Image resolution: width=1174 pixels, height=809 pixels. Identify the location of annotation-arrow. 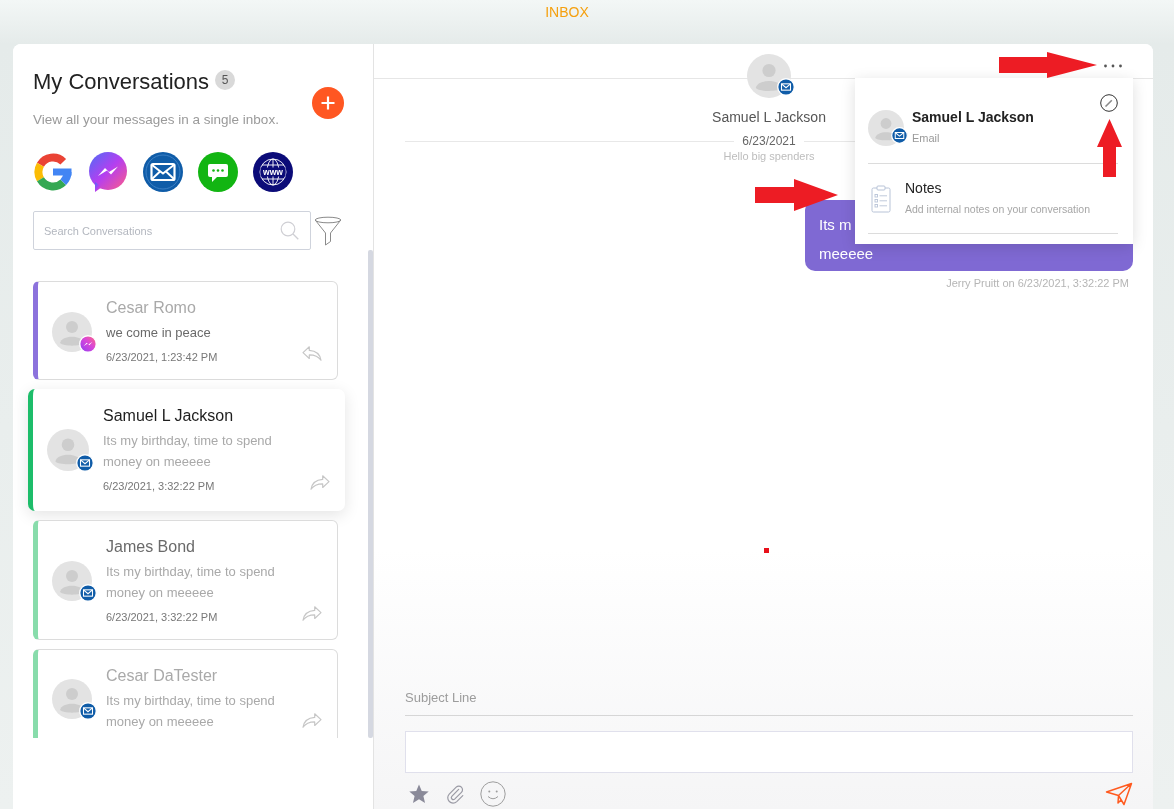
(1109, 148).